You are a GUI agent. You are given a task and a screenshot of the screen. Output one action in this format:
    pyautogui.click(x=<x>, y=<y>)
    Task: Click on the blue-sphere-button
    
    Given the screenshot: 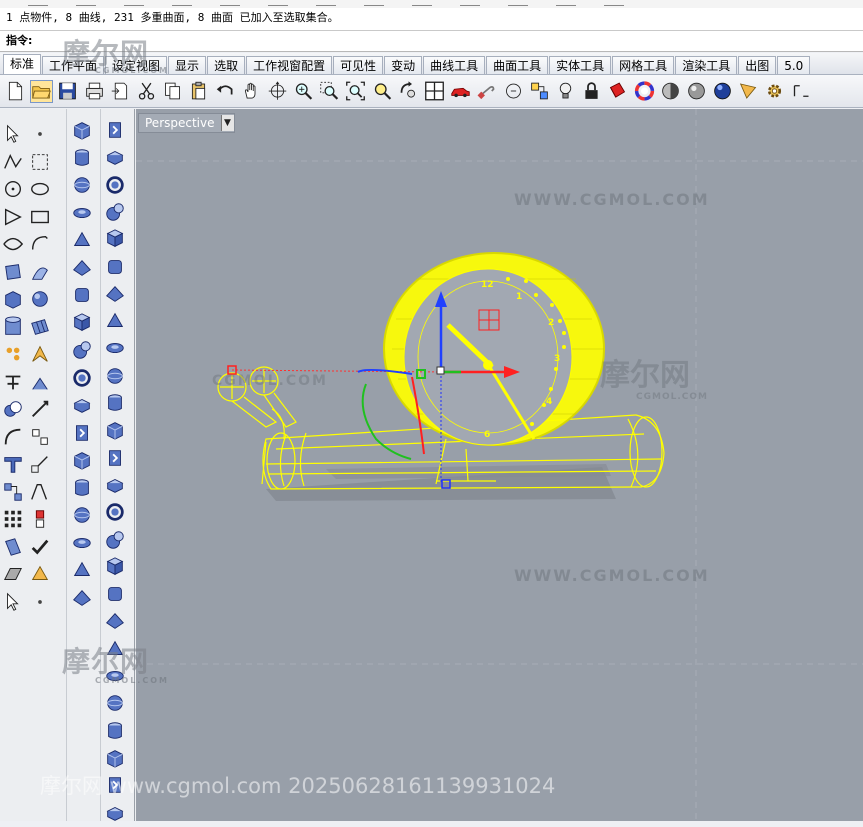 What is the action you would take?
    pyautogui.click(x=722, y=91)
    